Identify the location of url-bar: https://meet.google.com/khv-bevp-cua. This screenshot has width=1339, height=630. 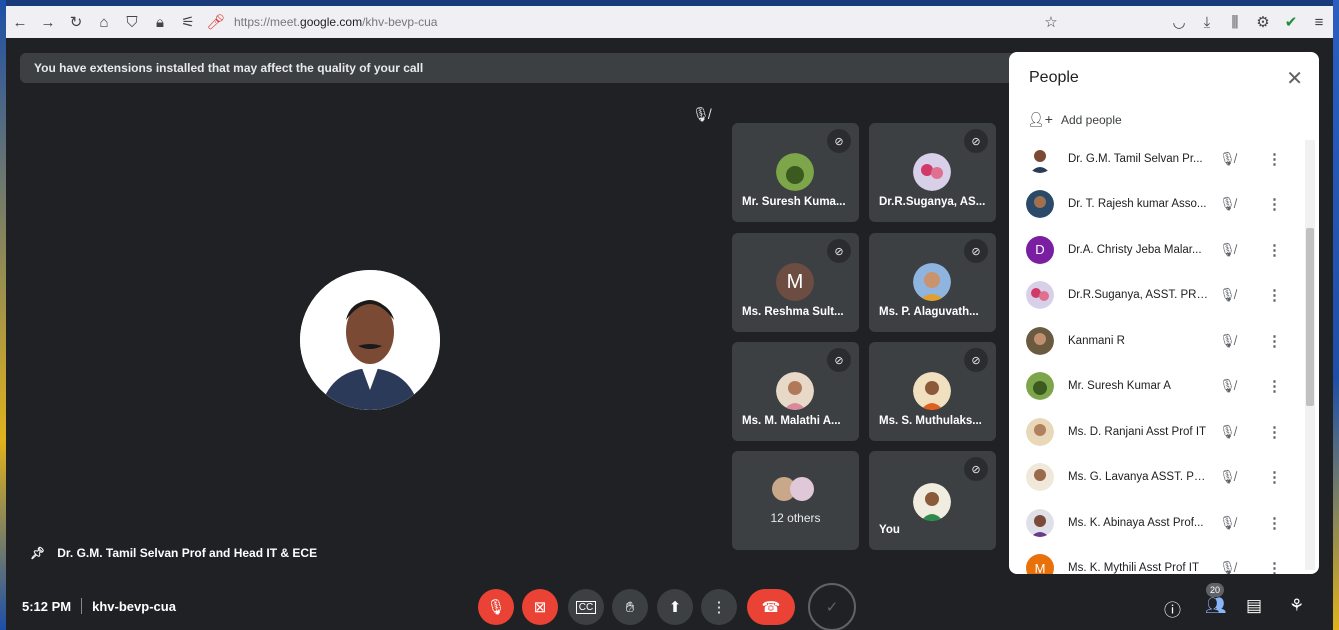
(335, 22).